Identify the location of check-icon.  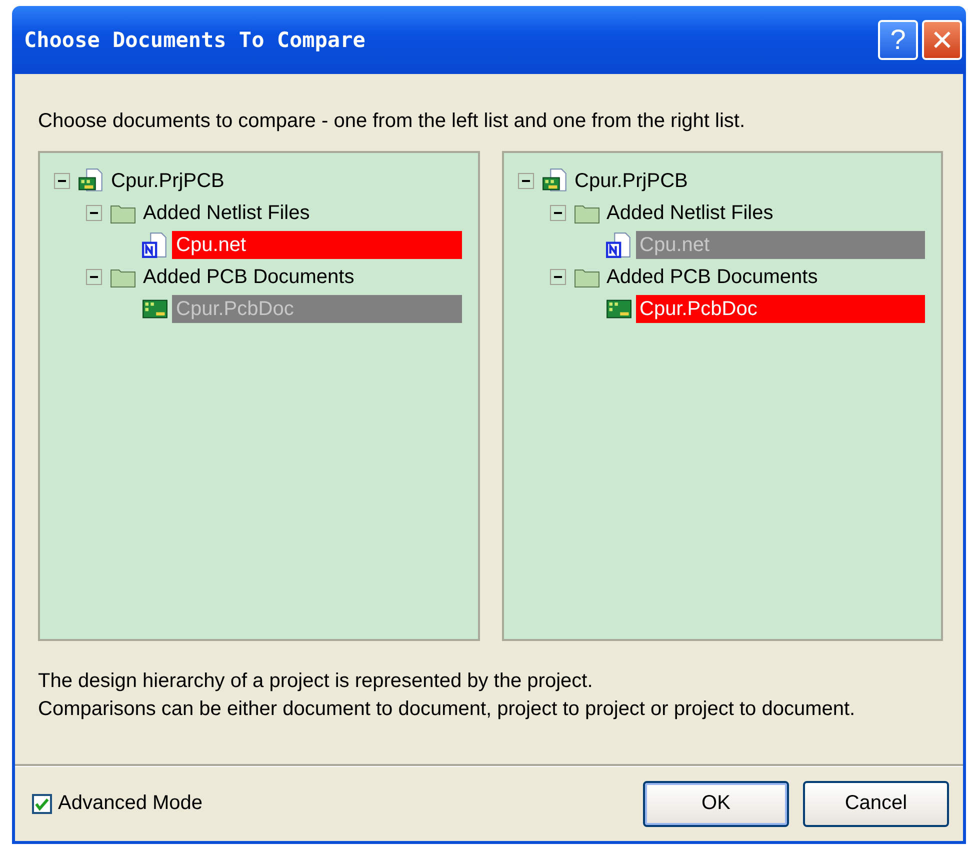
(42, 804).